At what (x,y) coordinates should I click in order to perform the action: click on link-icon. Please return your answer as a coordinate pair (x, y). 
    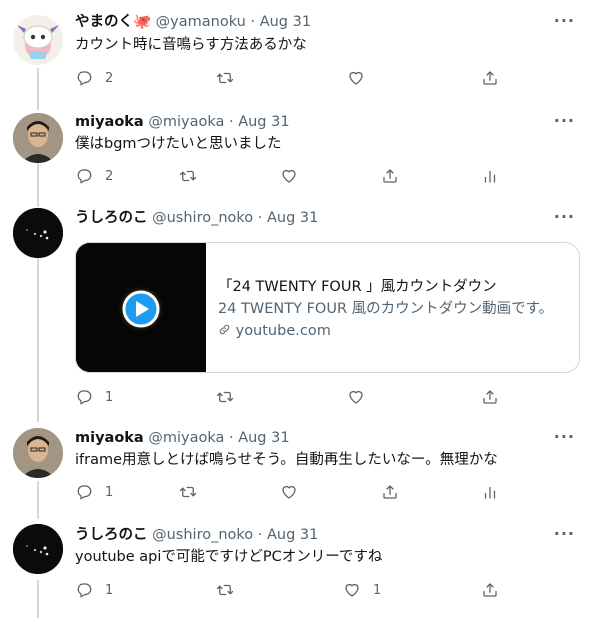
    Looking at the image, I should click on (224, 329).